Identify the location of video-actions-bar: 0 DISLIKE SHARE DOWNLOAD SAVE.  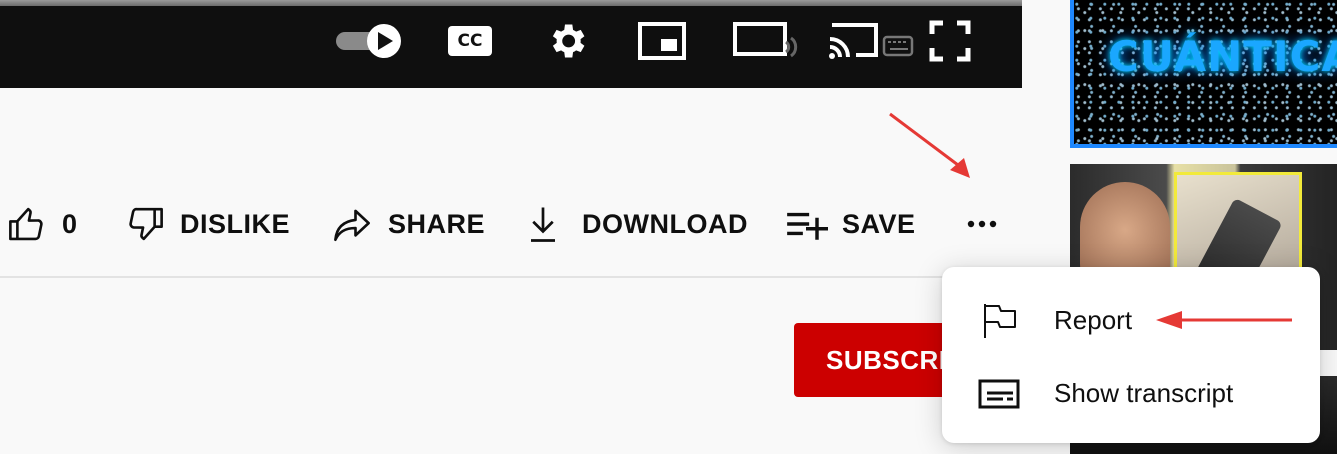
(511, 224).